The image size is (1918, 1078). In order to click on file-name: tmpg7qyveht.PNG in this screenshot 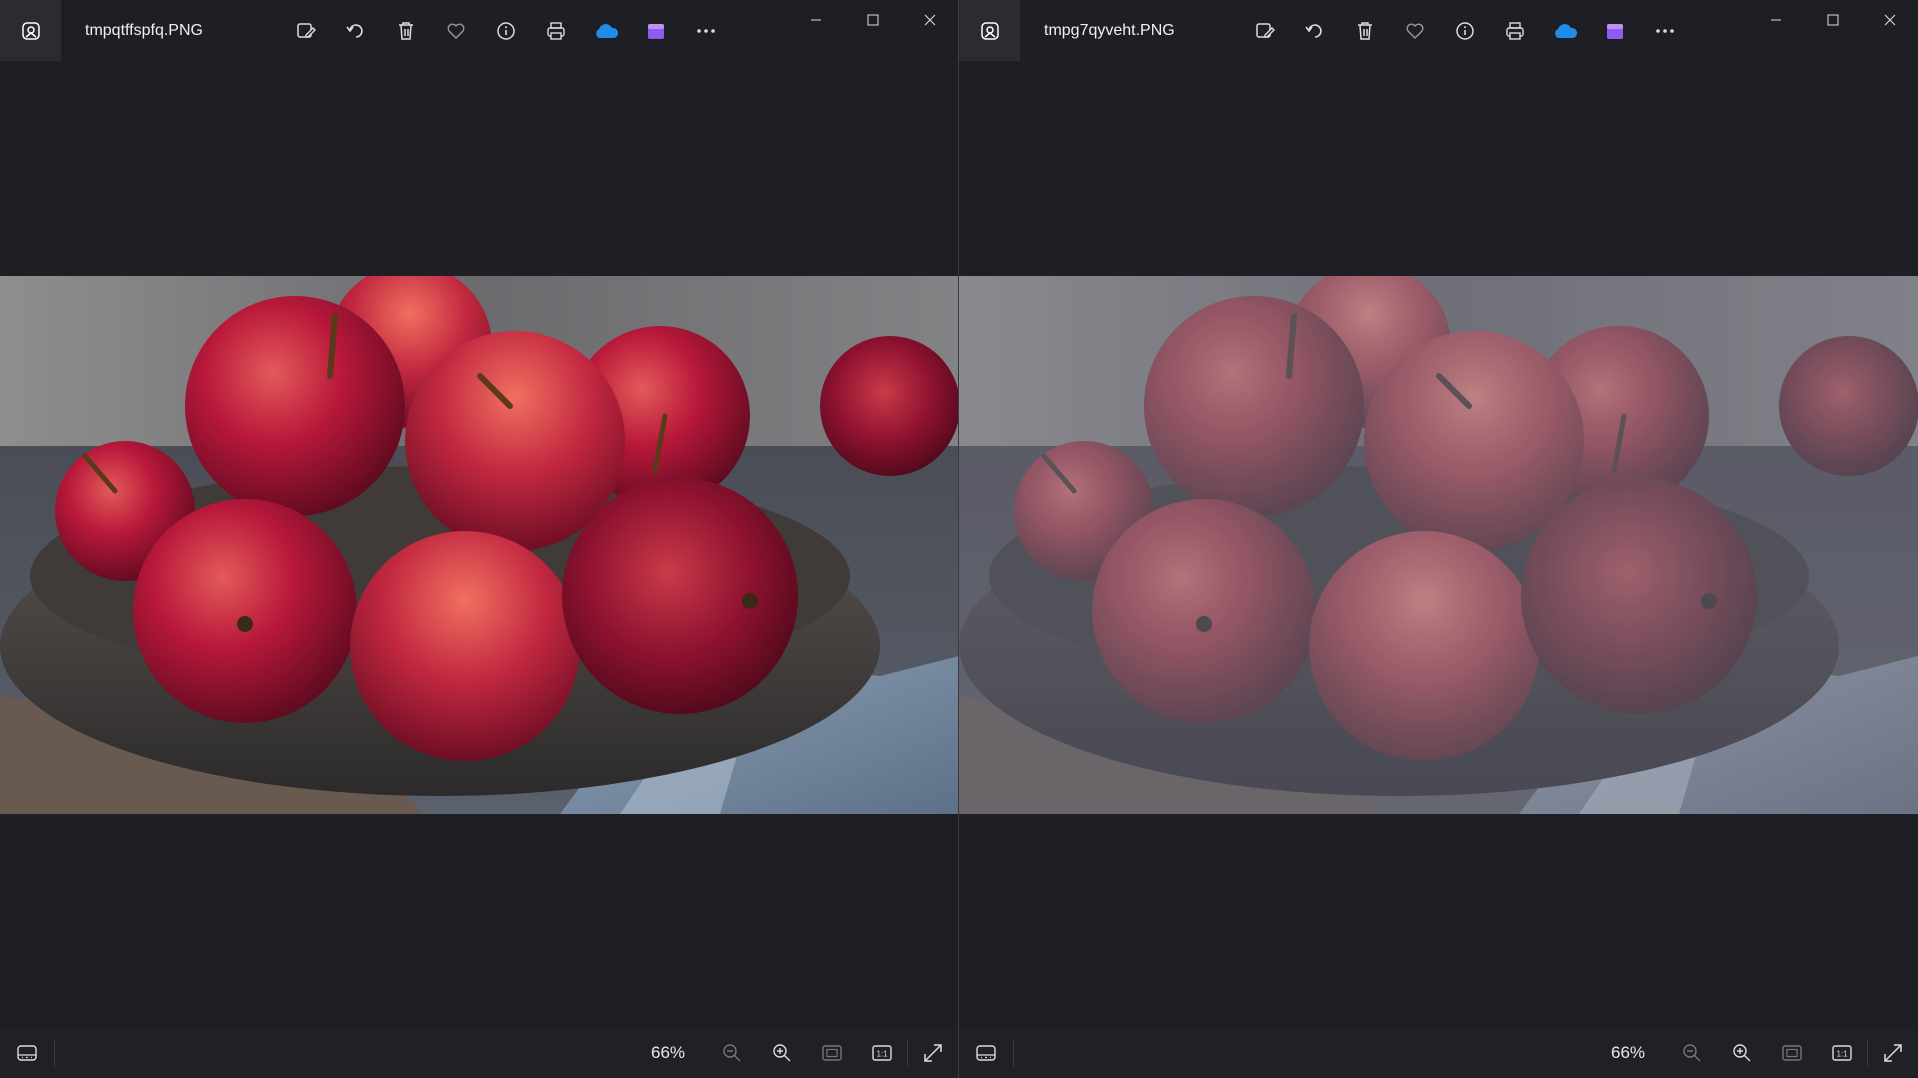, I will do `click(1109, 30)`.